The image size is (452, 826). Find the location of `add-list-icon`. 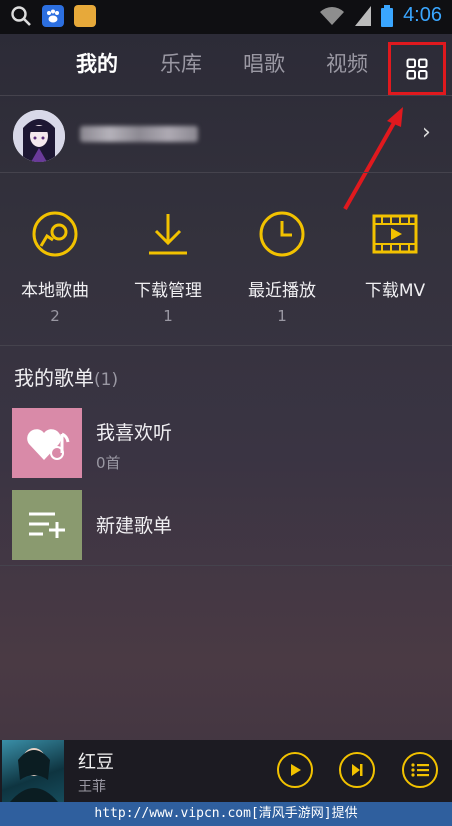

add-list-icon is located at coordinates (47, 525).